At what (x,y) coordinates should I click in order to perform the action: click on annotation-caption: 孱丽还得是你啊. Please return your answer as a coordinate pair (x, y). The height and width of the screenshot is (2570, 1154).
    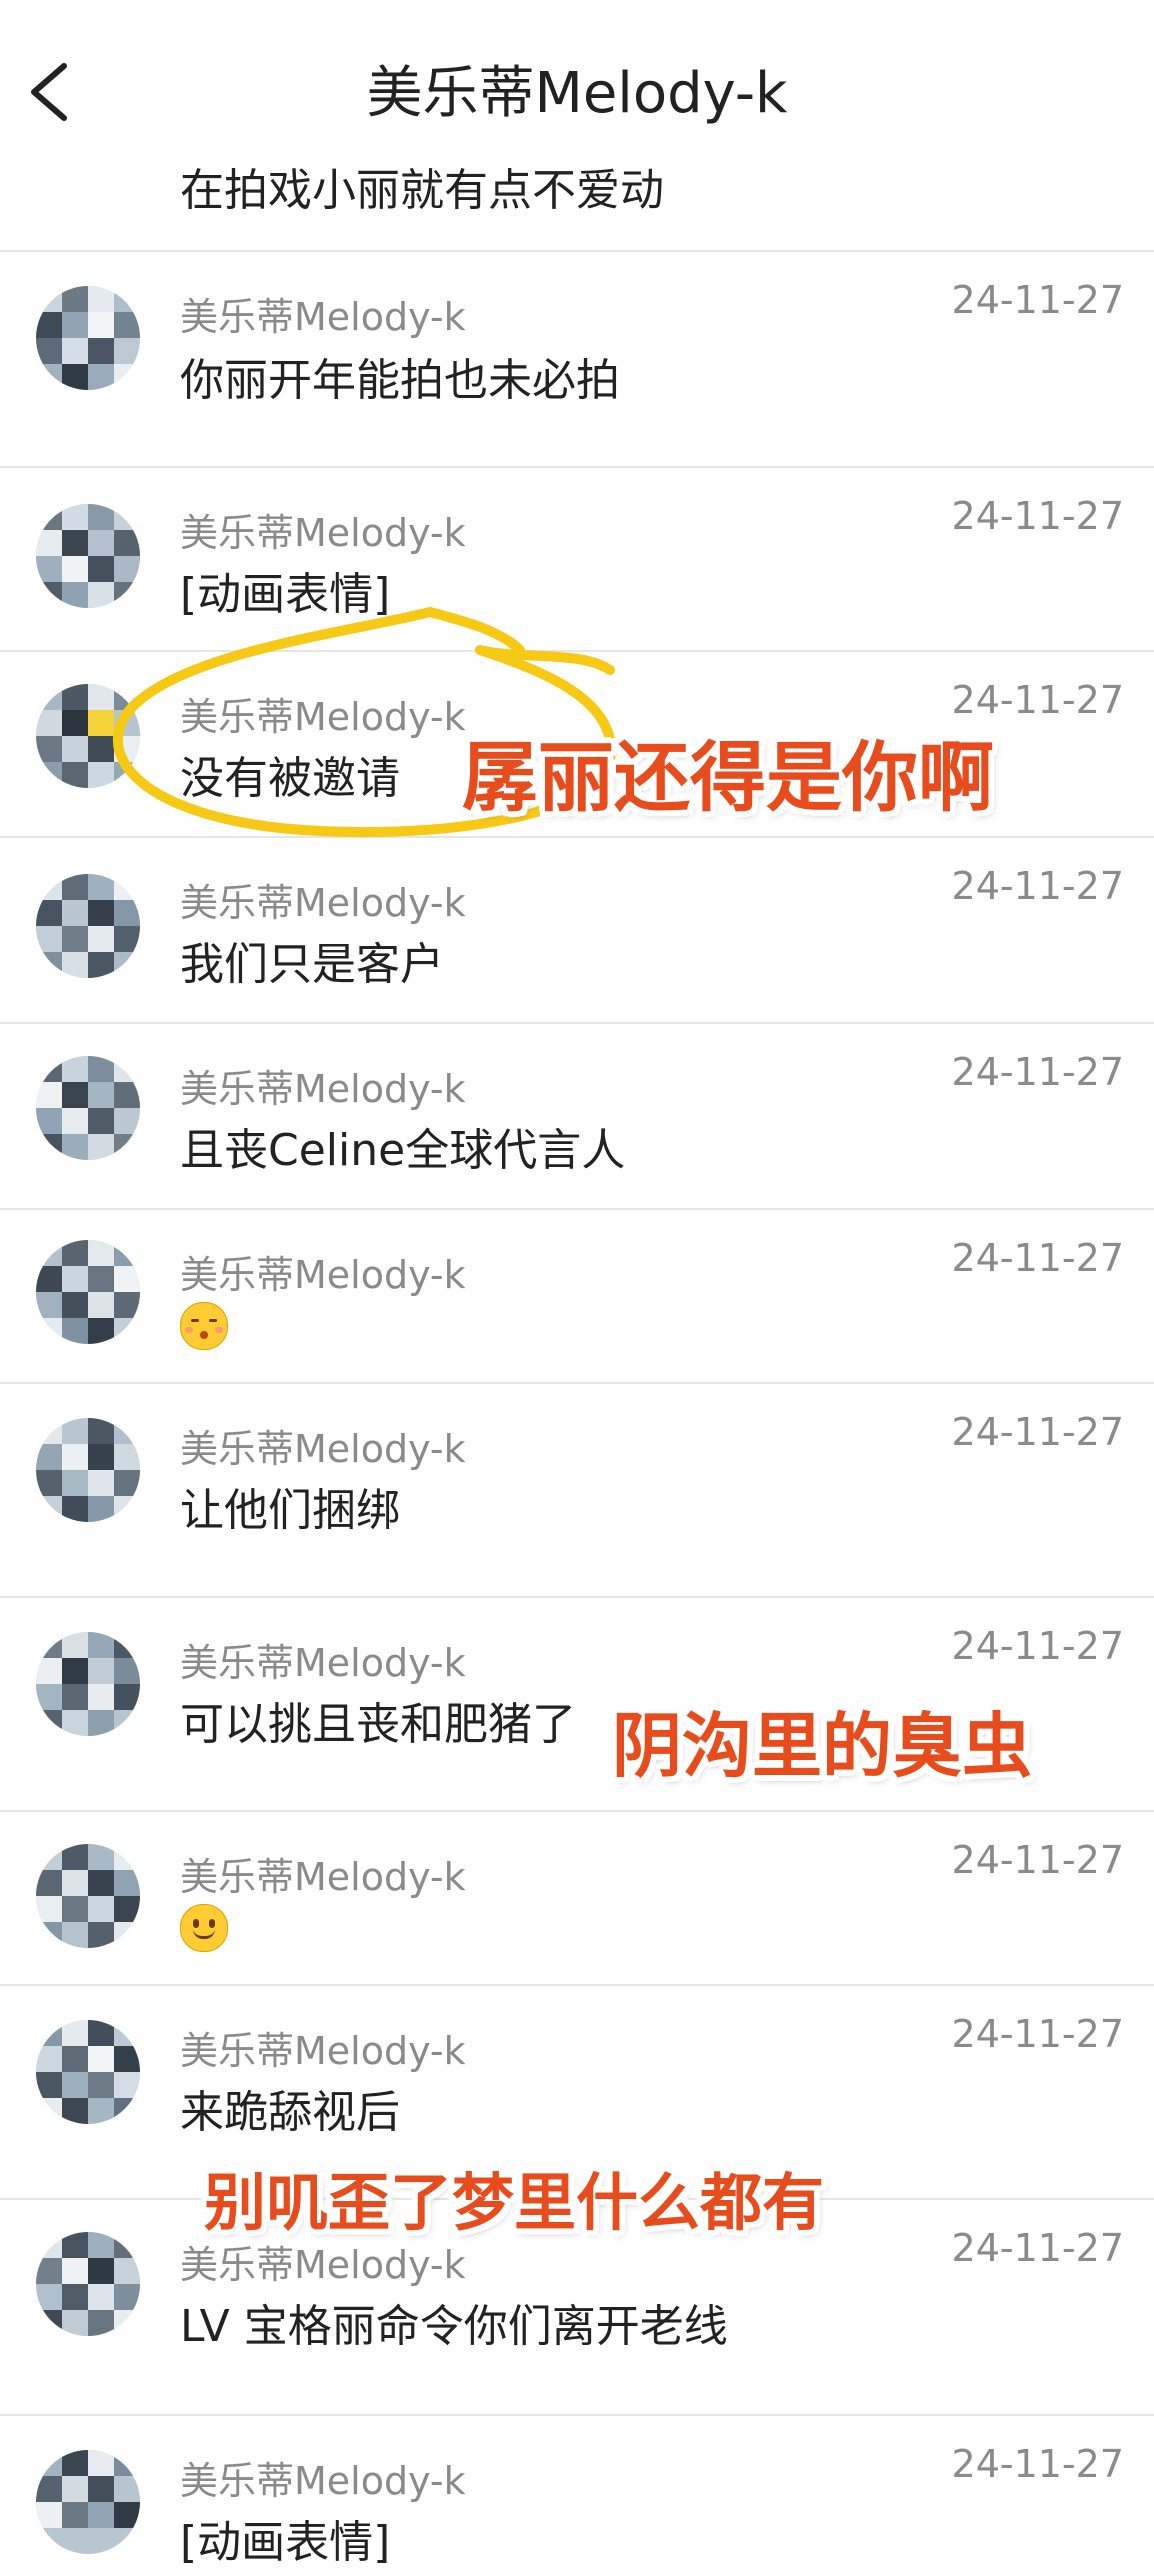
    Looking at the image, I should click on (728, 777).